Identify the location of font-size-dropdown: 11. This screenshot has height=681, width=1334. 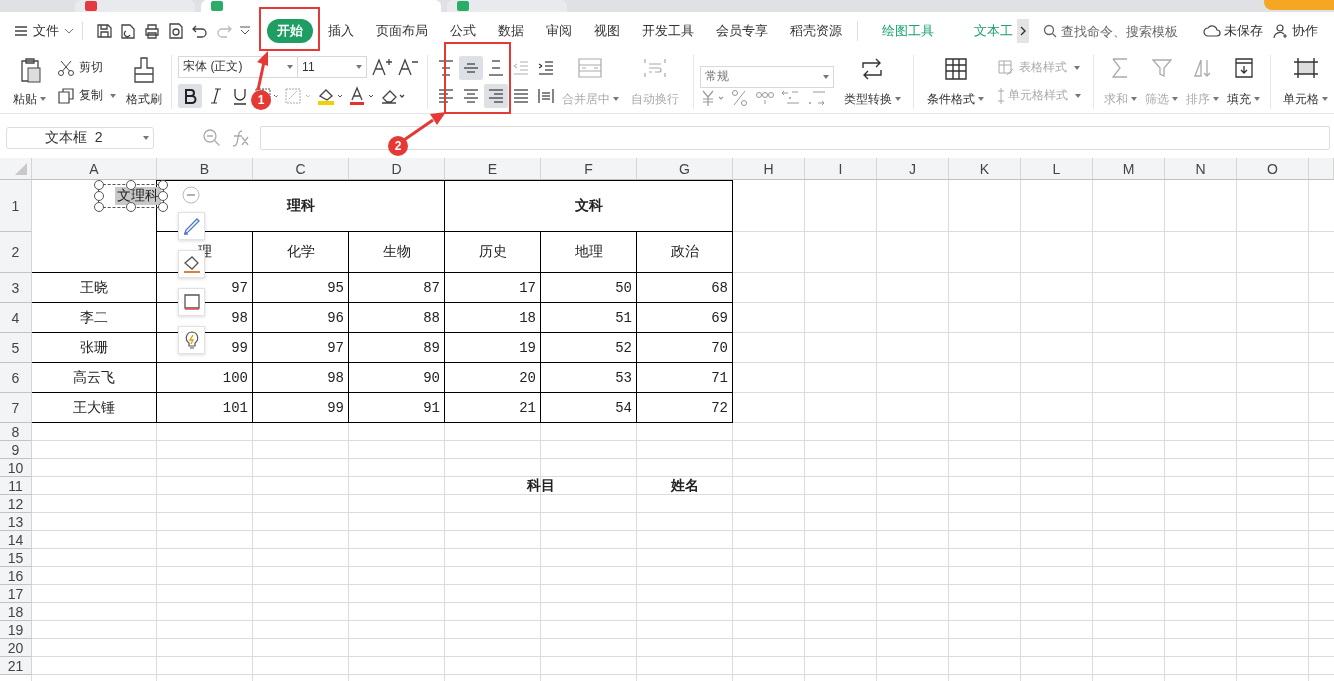
(332, 66).